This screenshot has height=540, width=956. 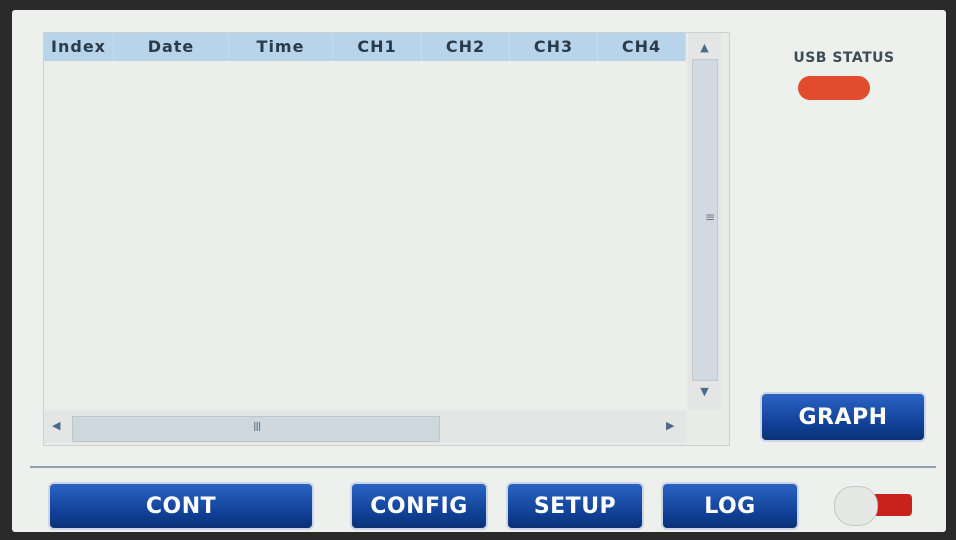 I want to click on column-header-ch2: CH2, so click(x=466, y=47).